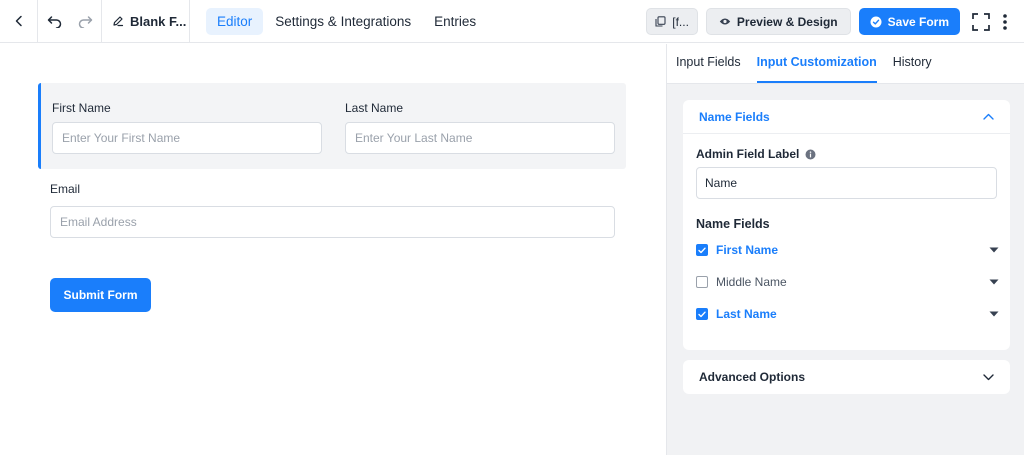 The height and width of the screenshot is (455, 1024). What do you see at coordinates (988, 376) in the screenshot?
I see `chevron-down-icon` at bounding box center [988, 376].